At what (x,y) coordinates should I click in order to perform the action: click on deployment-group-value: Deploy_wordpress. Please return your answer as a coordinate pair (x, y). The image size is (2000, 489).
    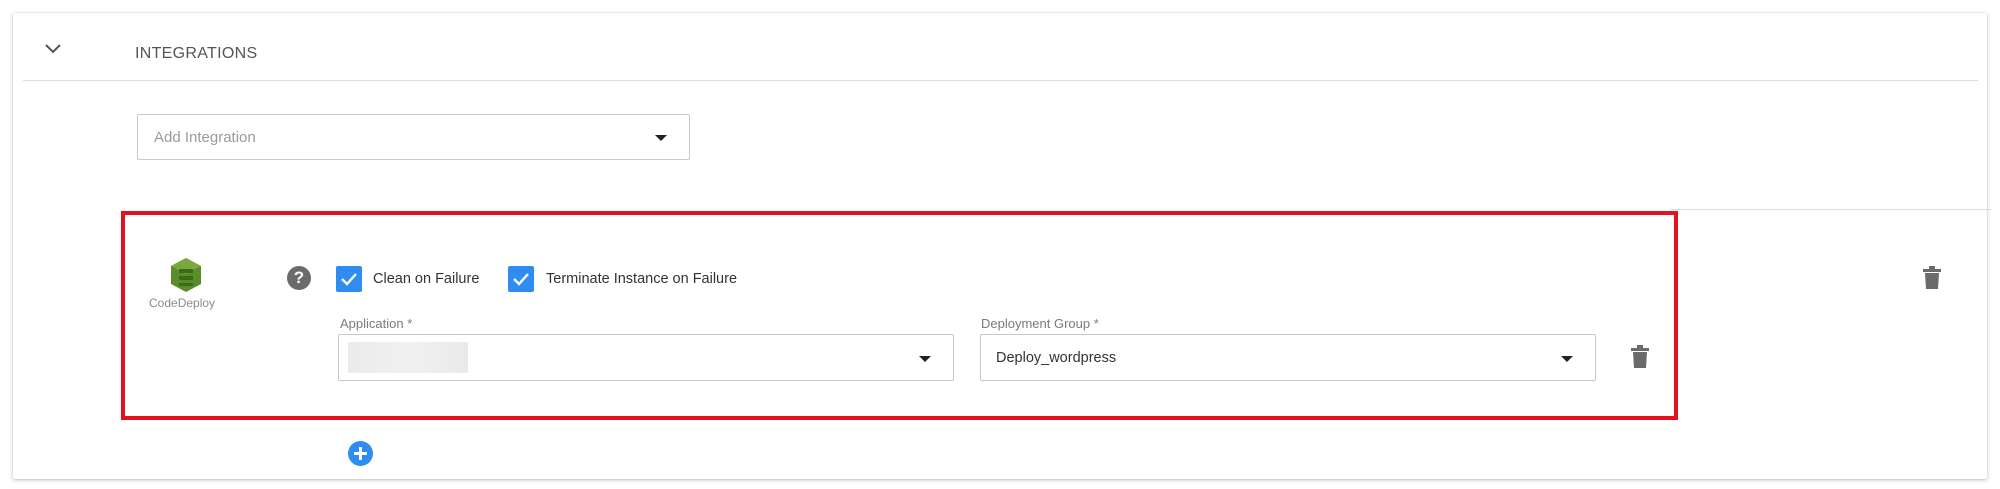
    Looking at the image, I should click on (1056, 358).